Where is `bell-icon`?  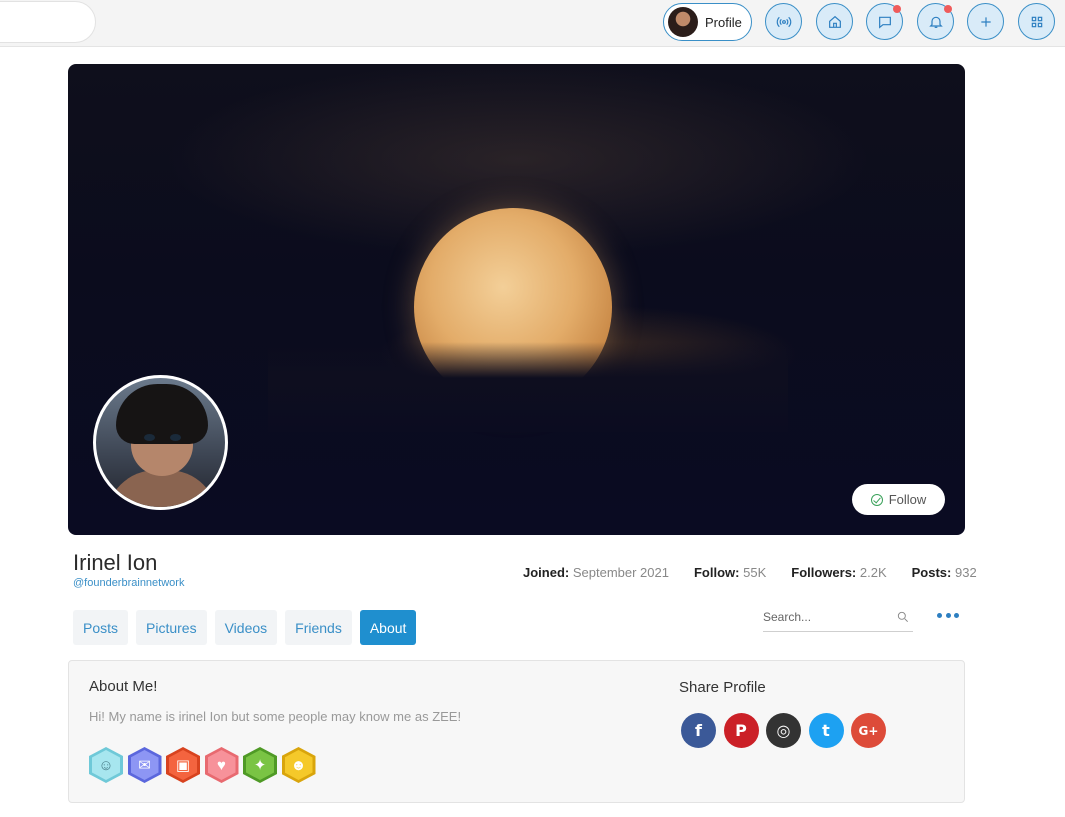
bell-icon is located at coordinates (935, 22).